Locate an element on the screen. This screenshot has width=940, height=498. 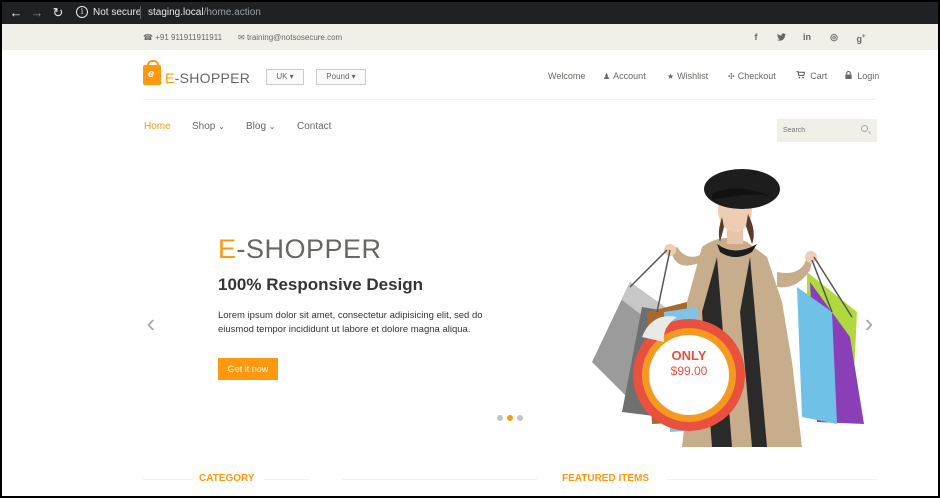
contact-phone: ☎ +91 911911911911 is located at coordinates (182, 37).